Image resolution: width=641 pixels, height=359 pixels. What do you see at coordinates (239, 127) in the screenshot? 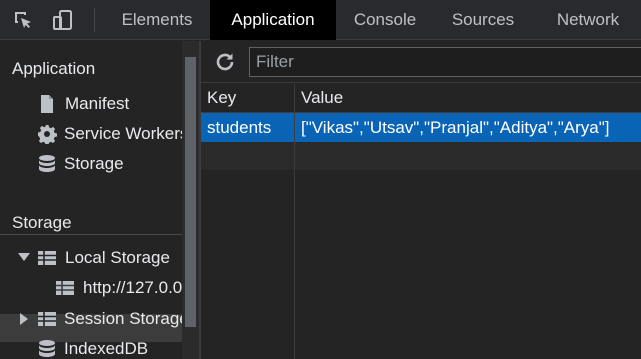
I see `table-cell-key: students` at bounding box center [239, 127].